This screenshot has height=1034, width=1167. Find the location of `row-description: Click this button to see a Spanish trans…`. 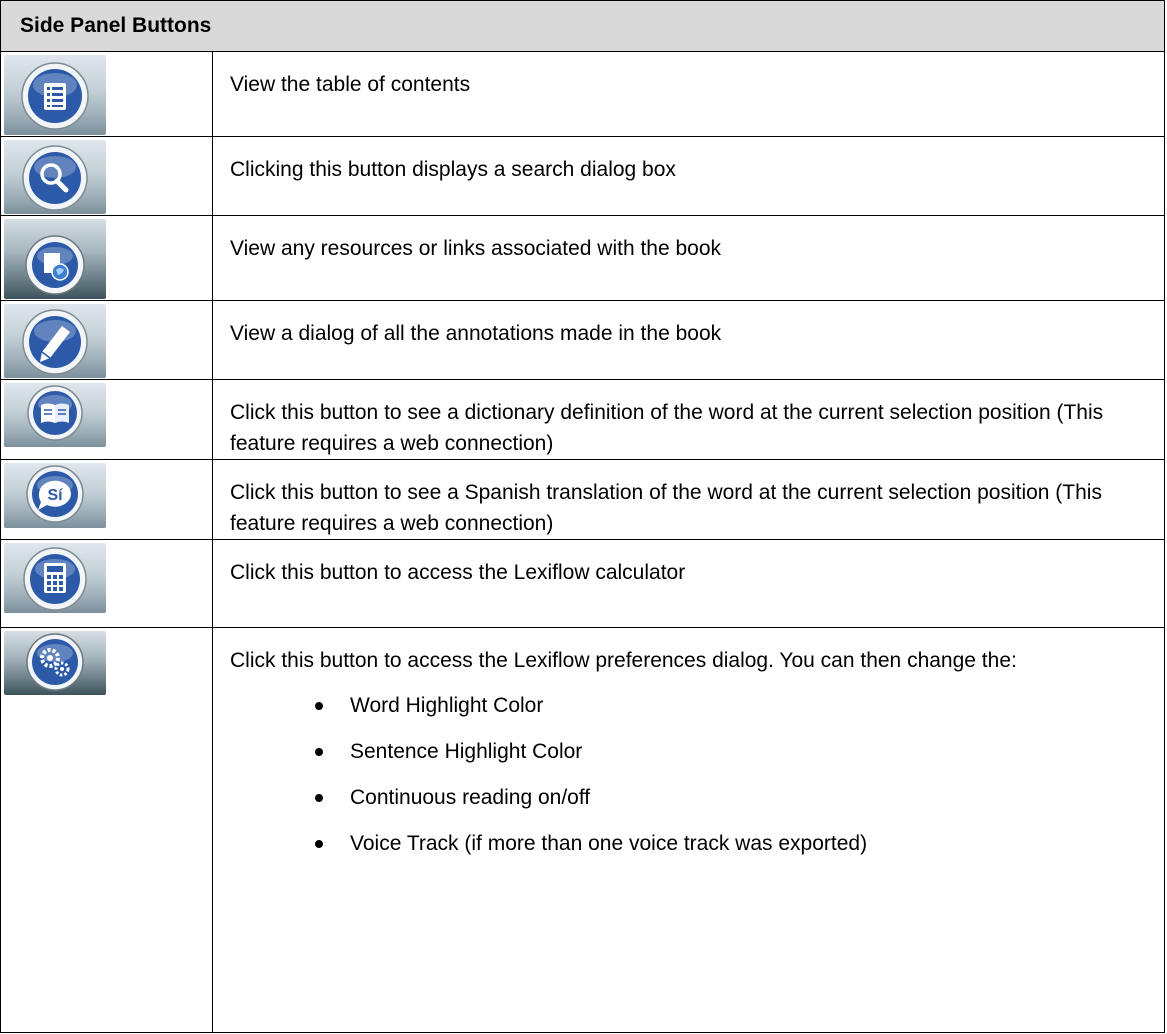

row-description: Click this button to see a Spanish trans… is located at coordinates (688, 499).